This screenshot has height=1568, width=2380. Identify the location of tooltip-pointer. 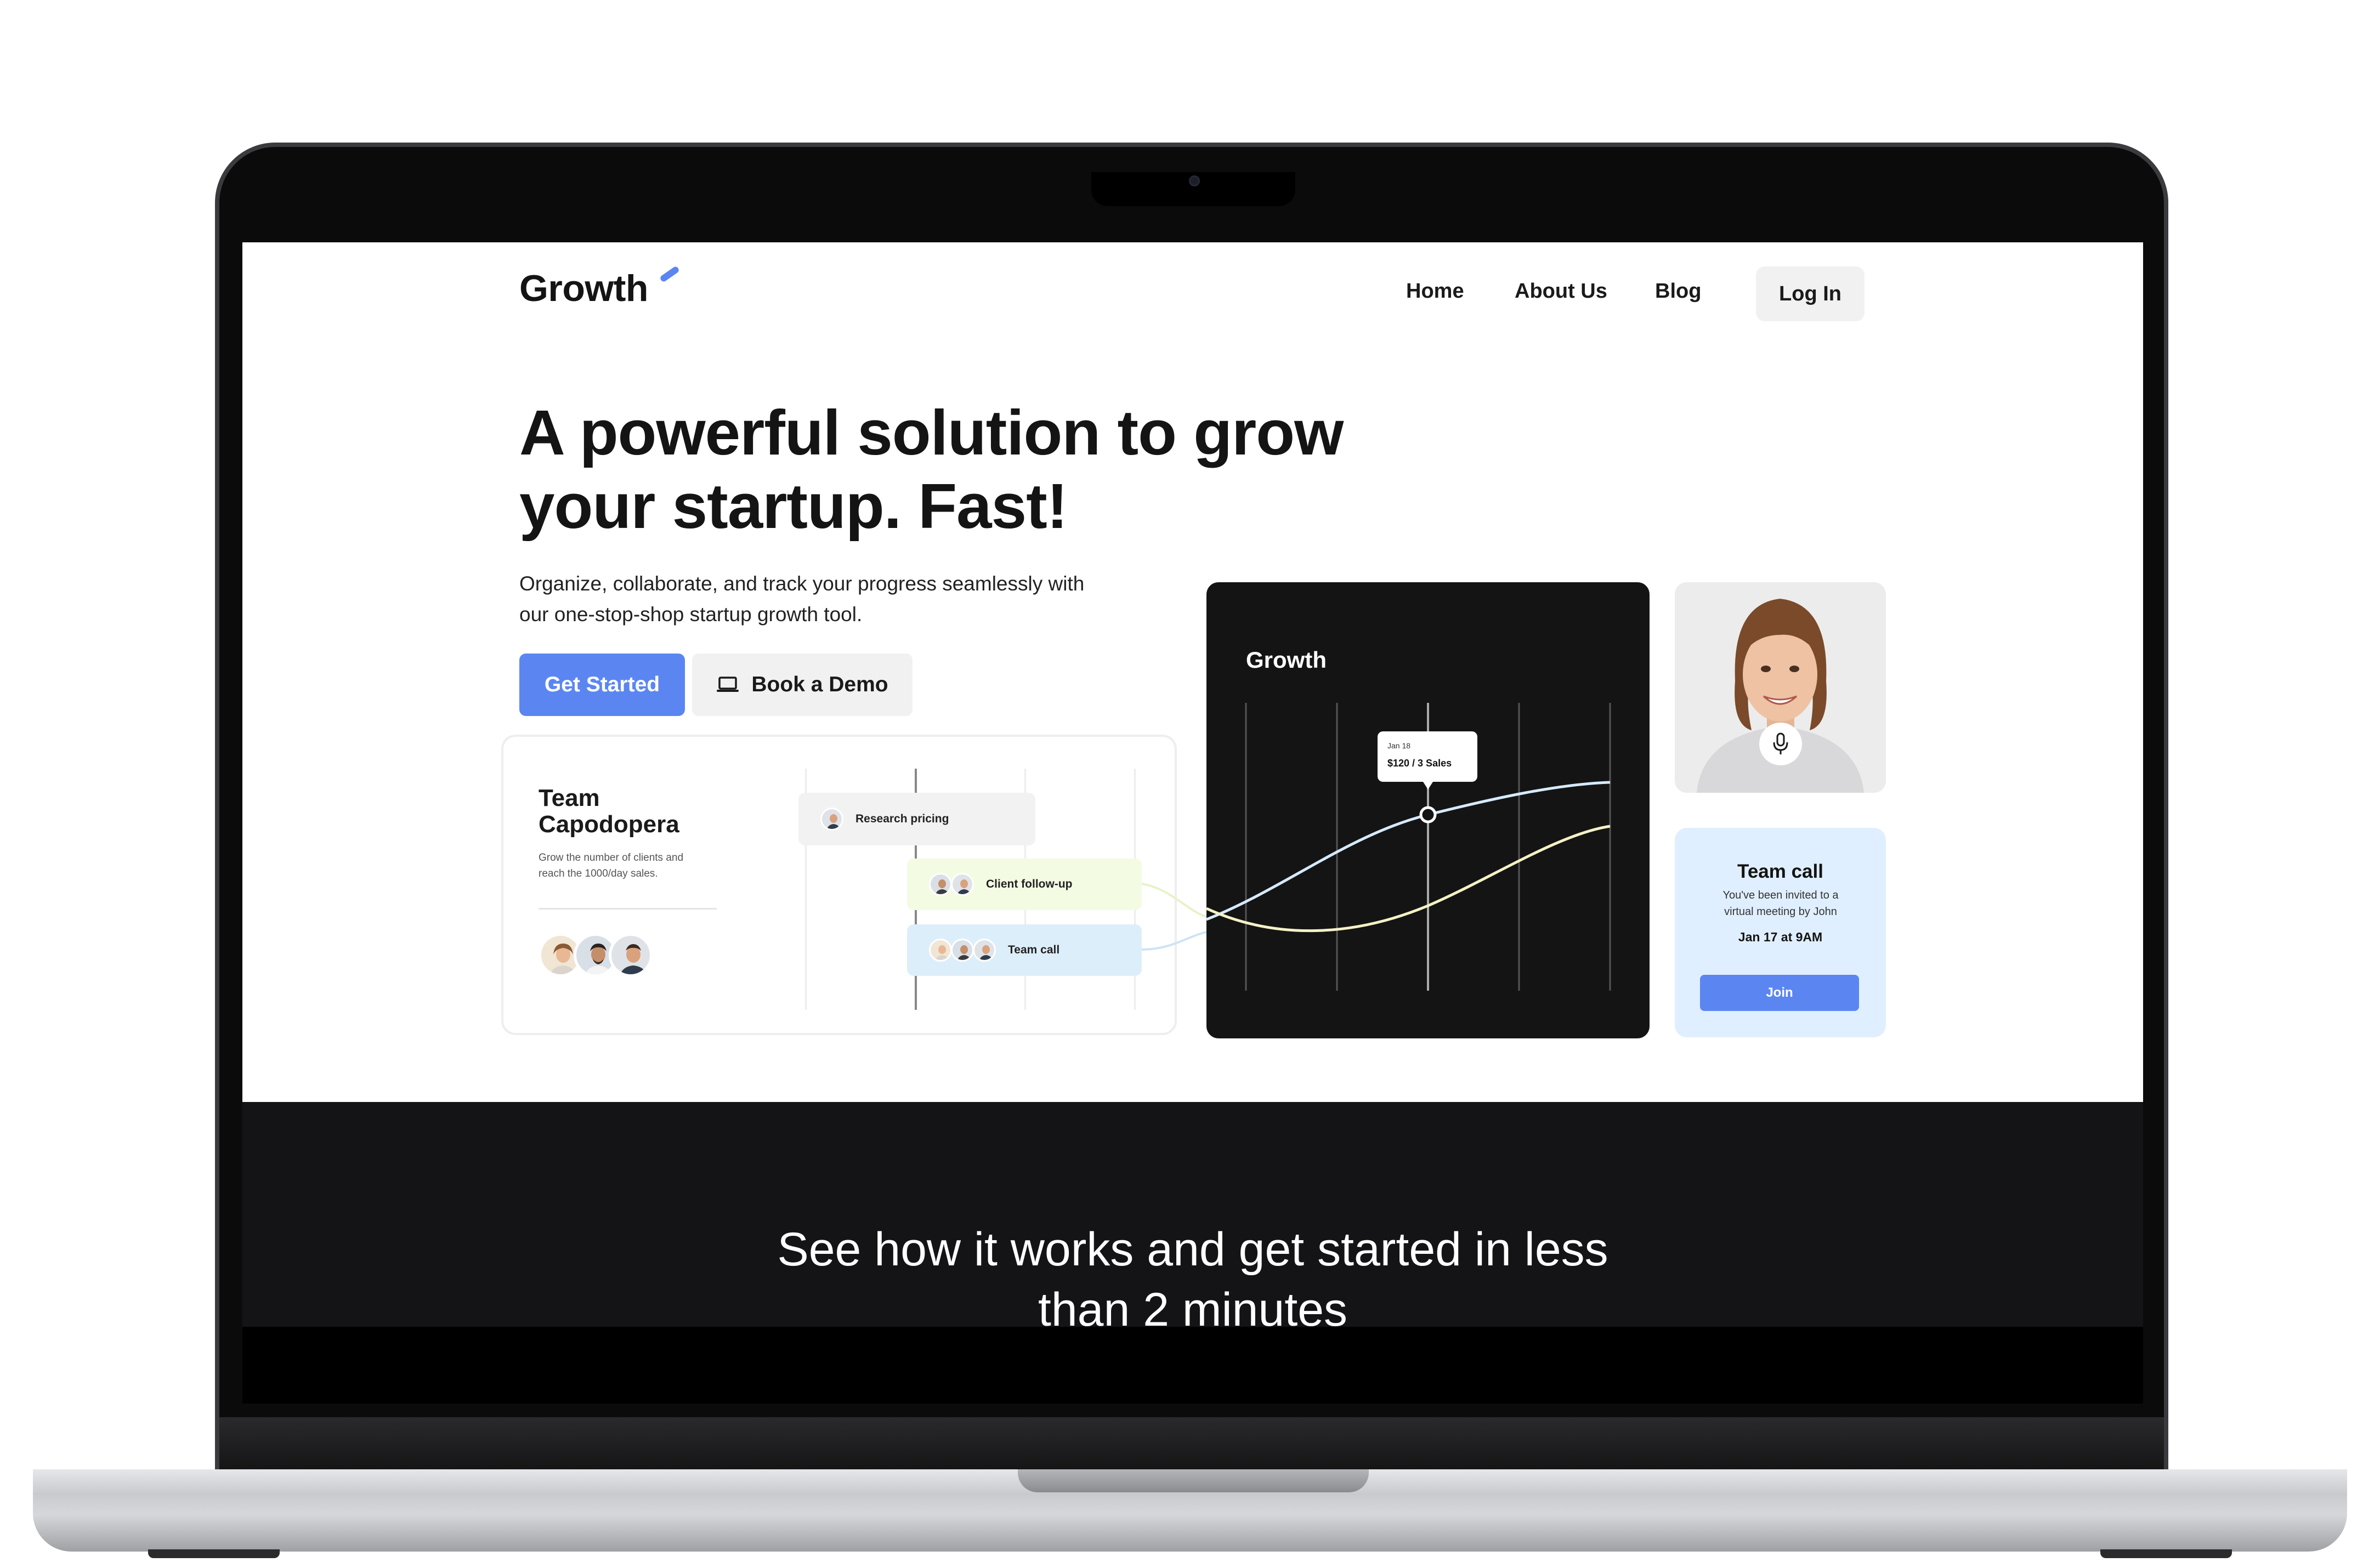
(1428, 786).